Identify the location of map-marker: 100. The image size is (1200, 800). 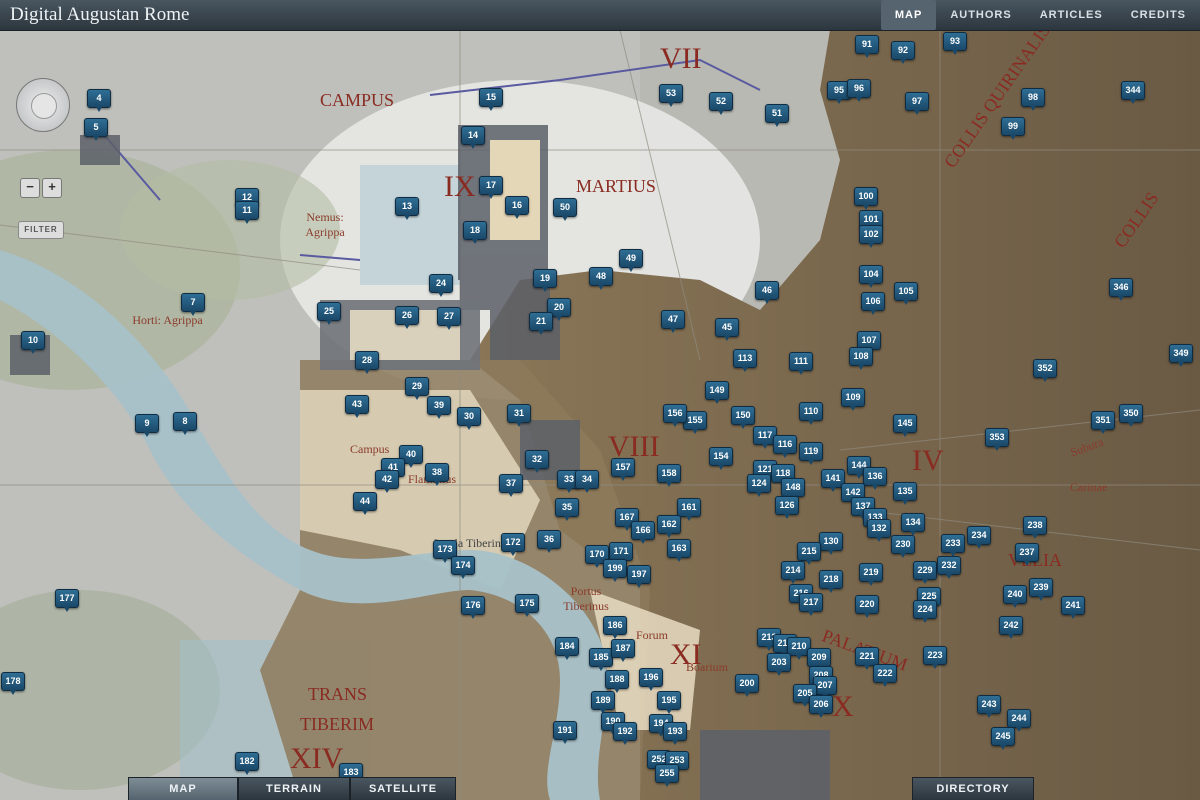
(866, 198).